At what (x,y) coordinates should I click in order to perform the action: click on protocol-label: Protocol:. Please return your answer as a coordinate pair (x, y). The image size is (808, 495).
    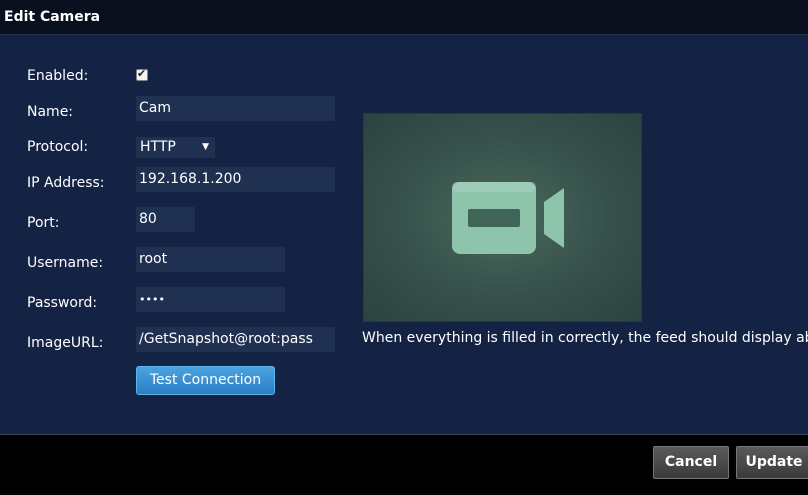
    Looking at the image, I should click on (58, 147).